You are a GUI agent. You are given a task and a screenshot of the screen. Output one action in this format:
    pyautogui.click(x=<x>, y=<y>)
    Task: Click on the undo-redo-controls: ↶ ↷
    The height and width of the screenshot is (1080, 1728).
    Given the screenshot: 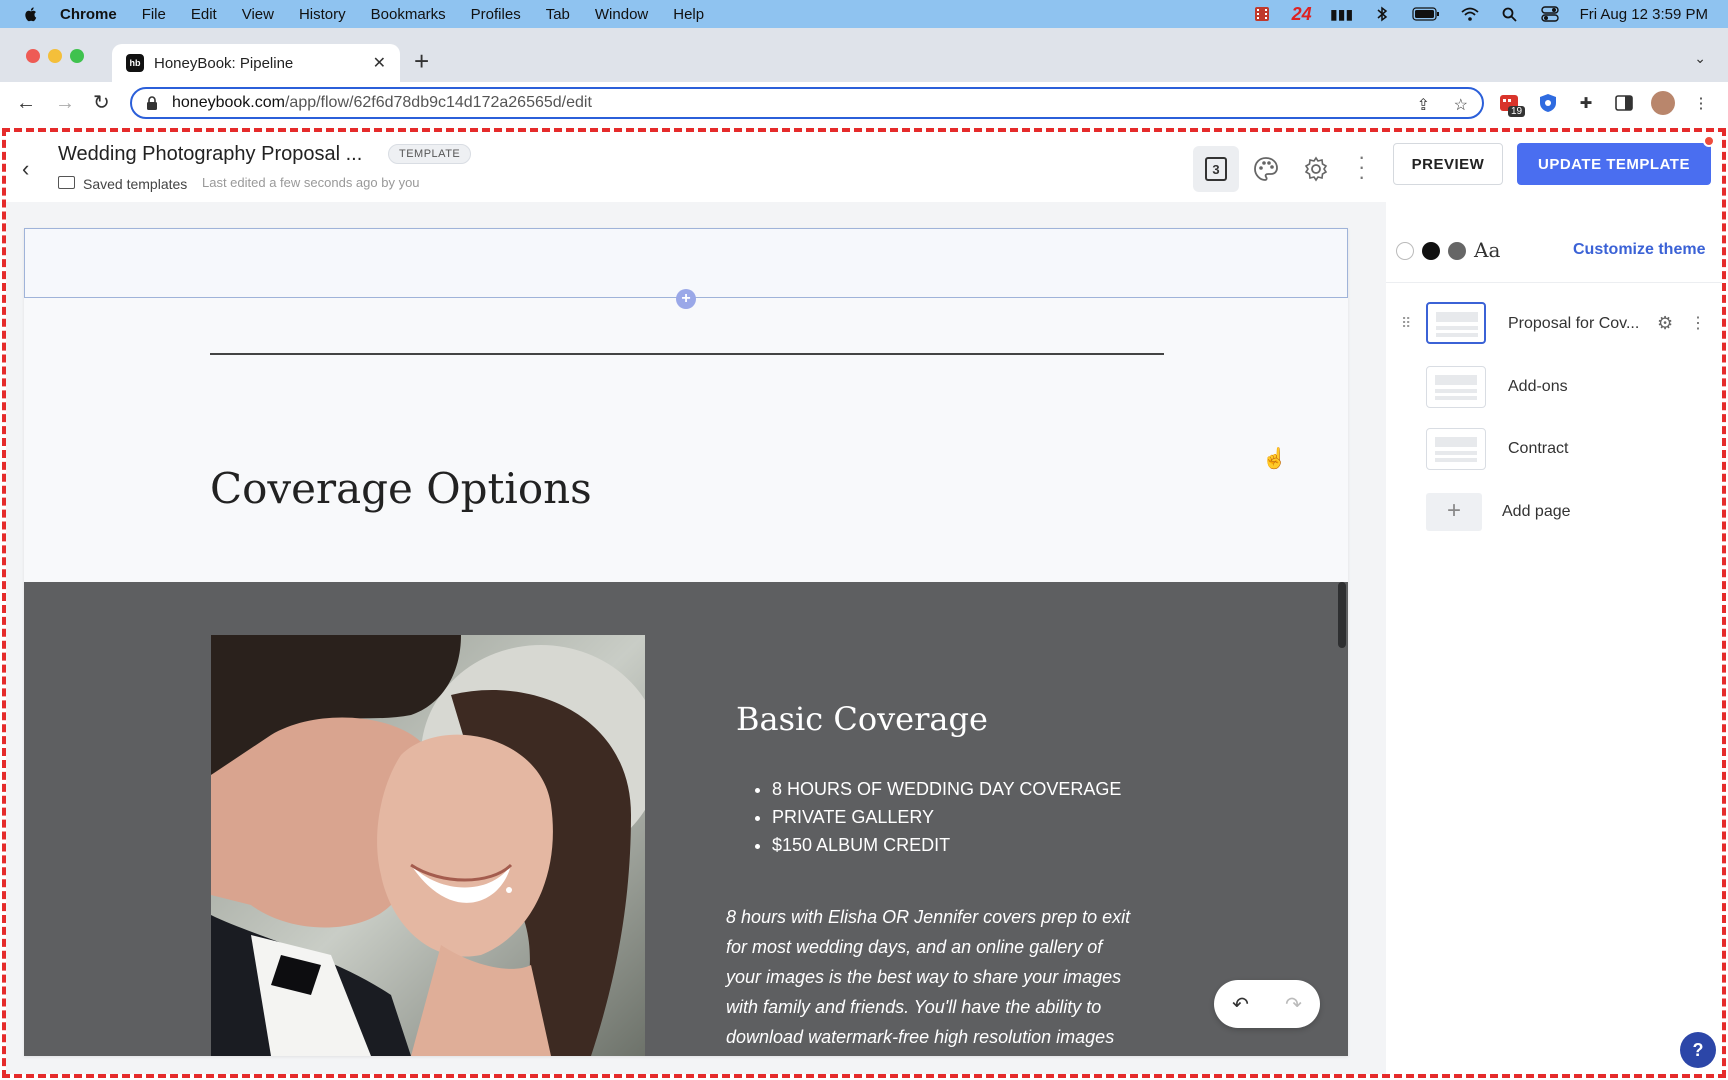 What is the action you would take?
    pyautogui.click(x=1267, y=1004)
    